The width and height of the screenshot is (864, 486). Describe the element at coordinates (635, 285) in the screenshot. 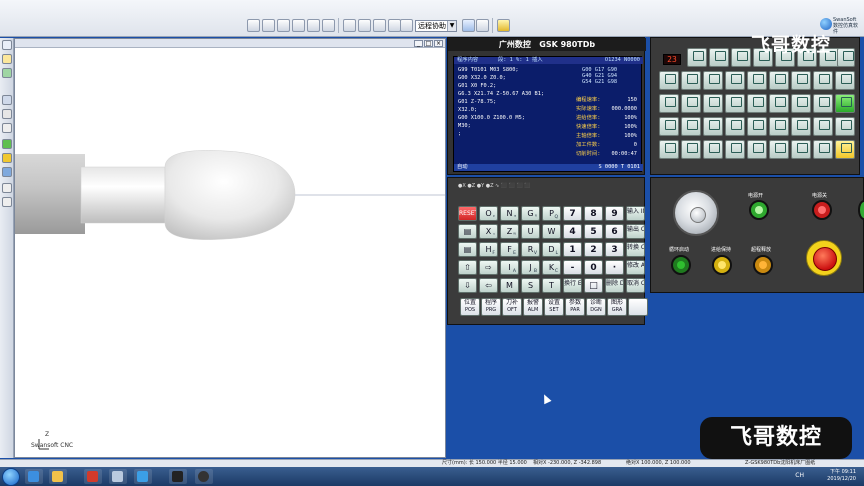

I see `keypad-key: 取消 CAN` at that location.